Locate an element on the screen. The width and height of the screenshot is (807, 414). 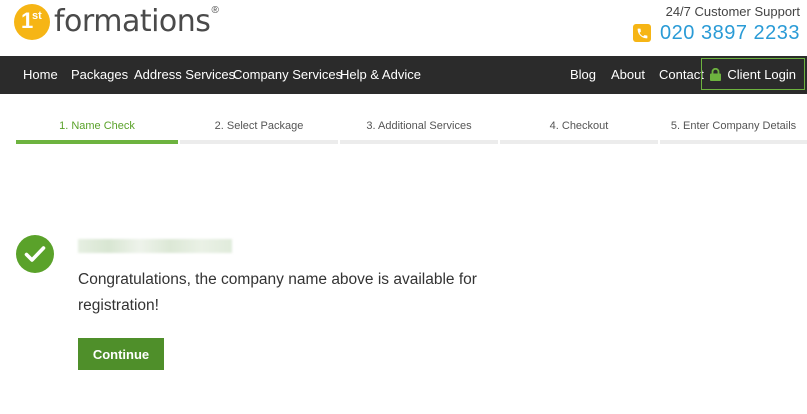
nav-company-services: Company Services is located at coordinates (287, 75).